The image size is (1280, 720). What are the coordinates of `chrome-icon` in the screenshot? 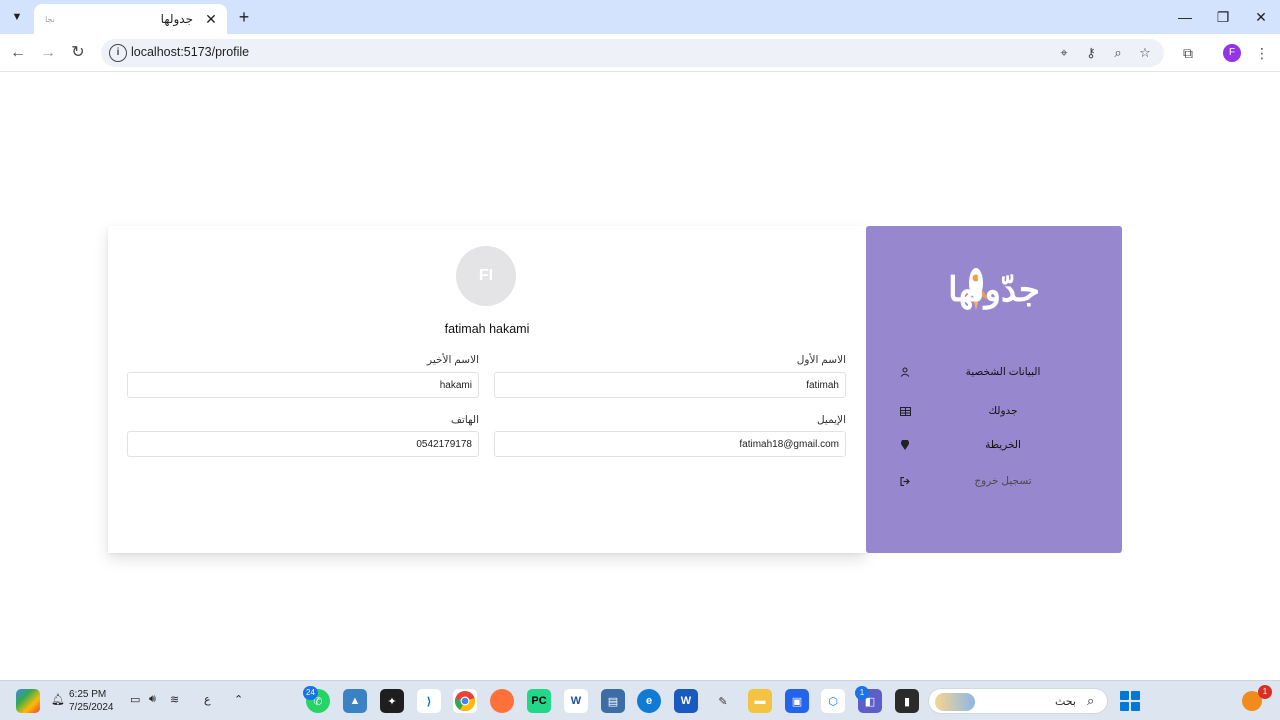 It's located at (465, 701).